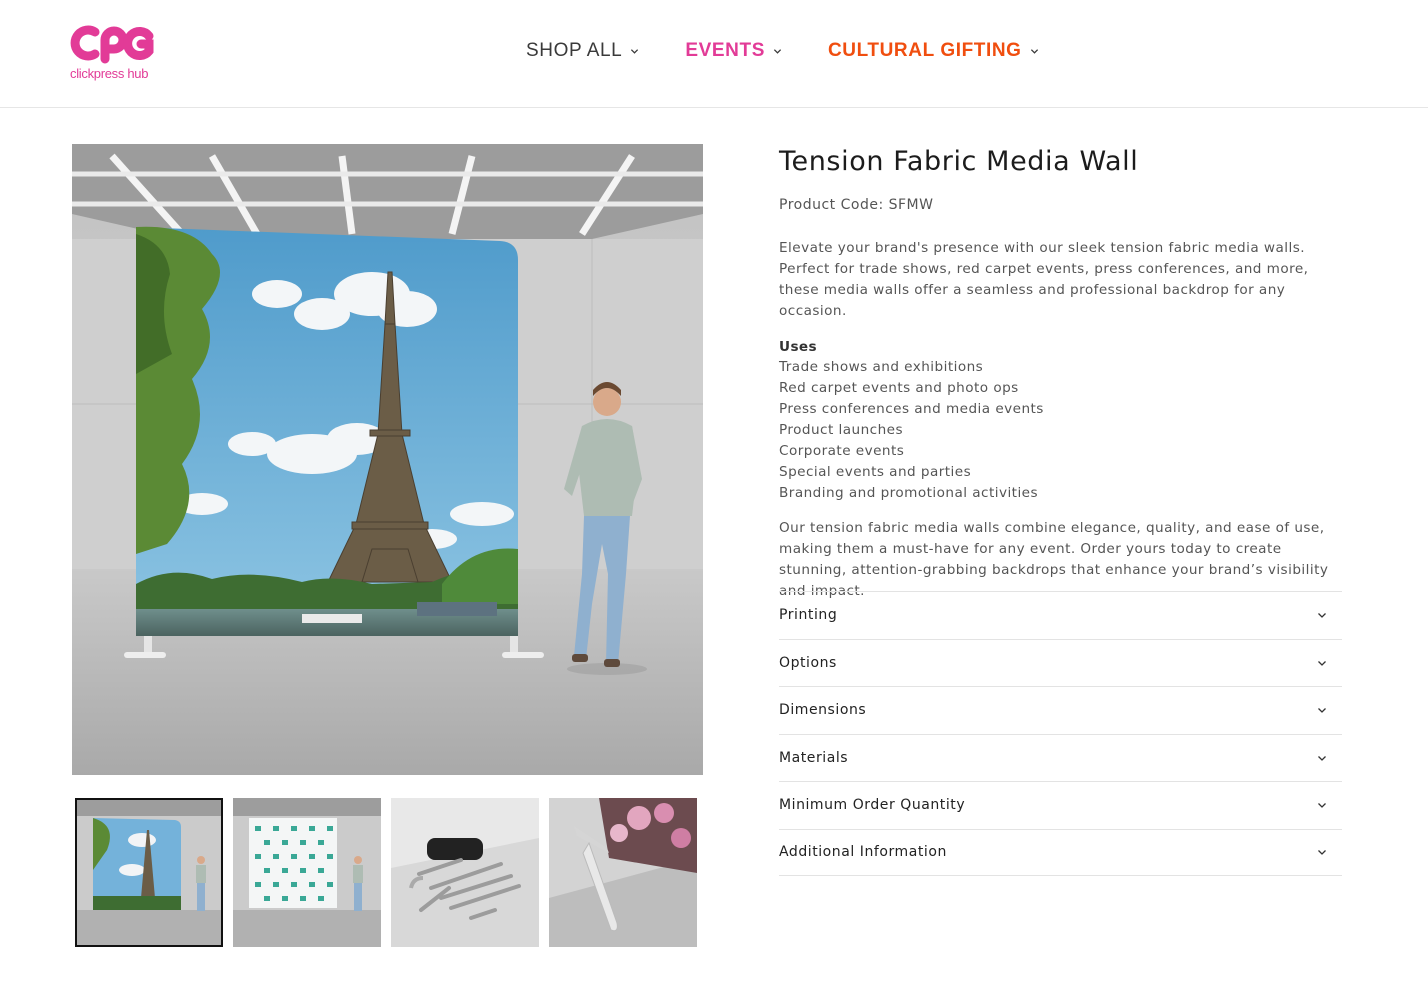 Image resolution: width=1428 pixels, height=985 pixels. Describe the element at coordinates (1060, 615) in the screenshot. I see `accordion-printing: Printing` at that location.